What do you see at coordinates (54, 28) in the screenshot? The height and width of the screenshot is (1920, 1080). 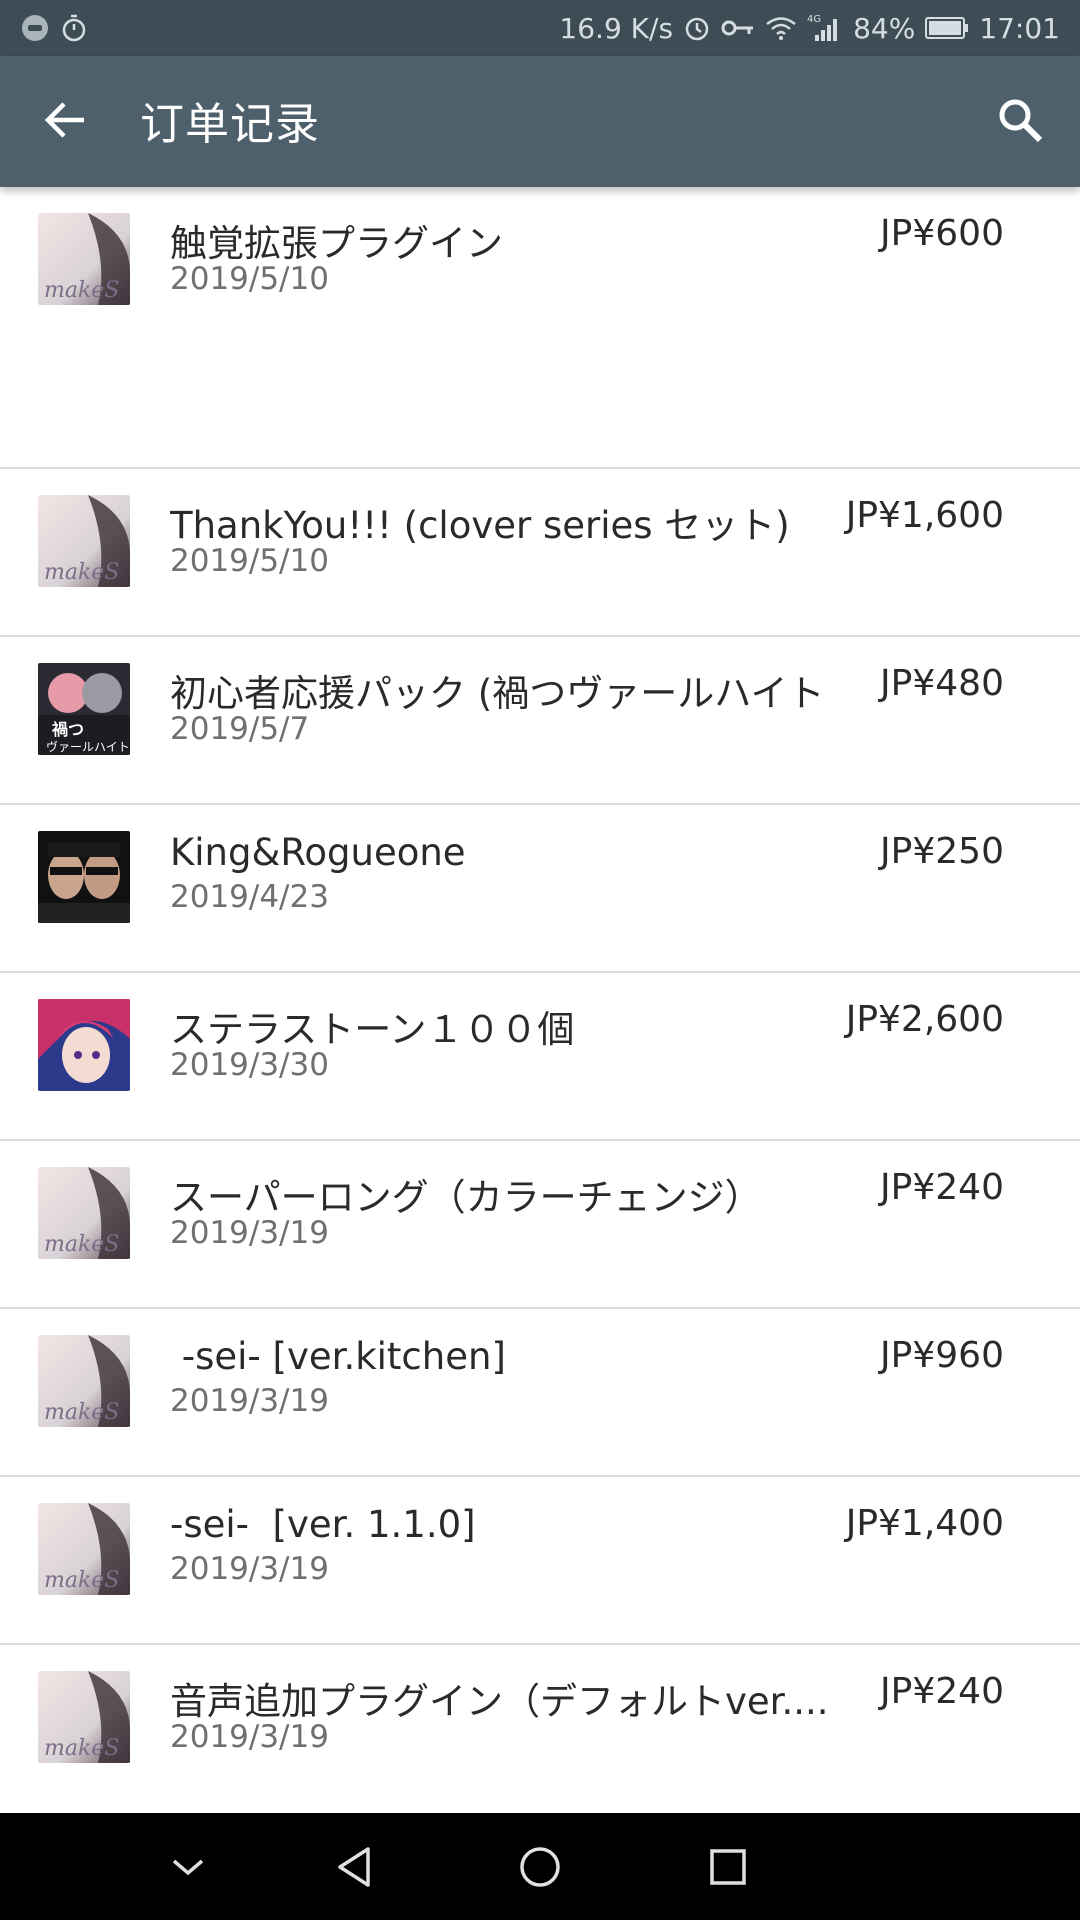 I see `status-bar-left` at bounding box center [54, 28].